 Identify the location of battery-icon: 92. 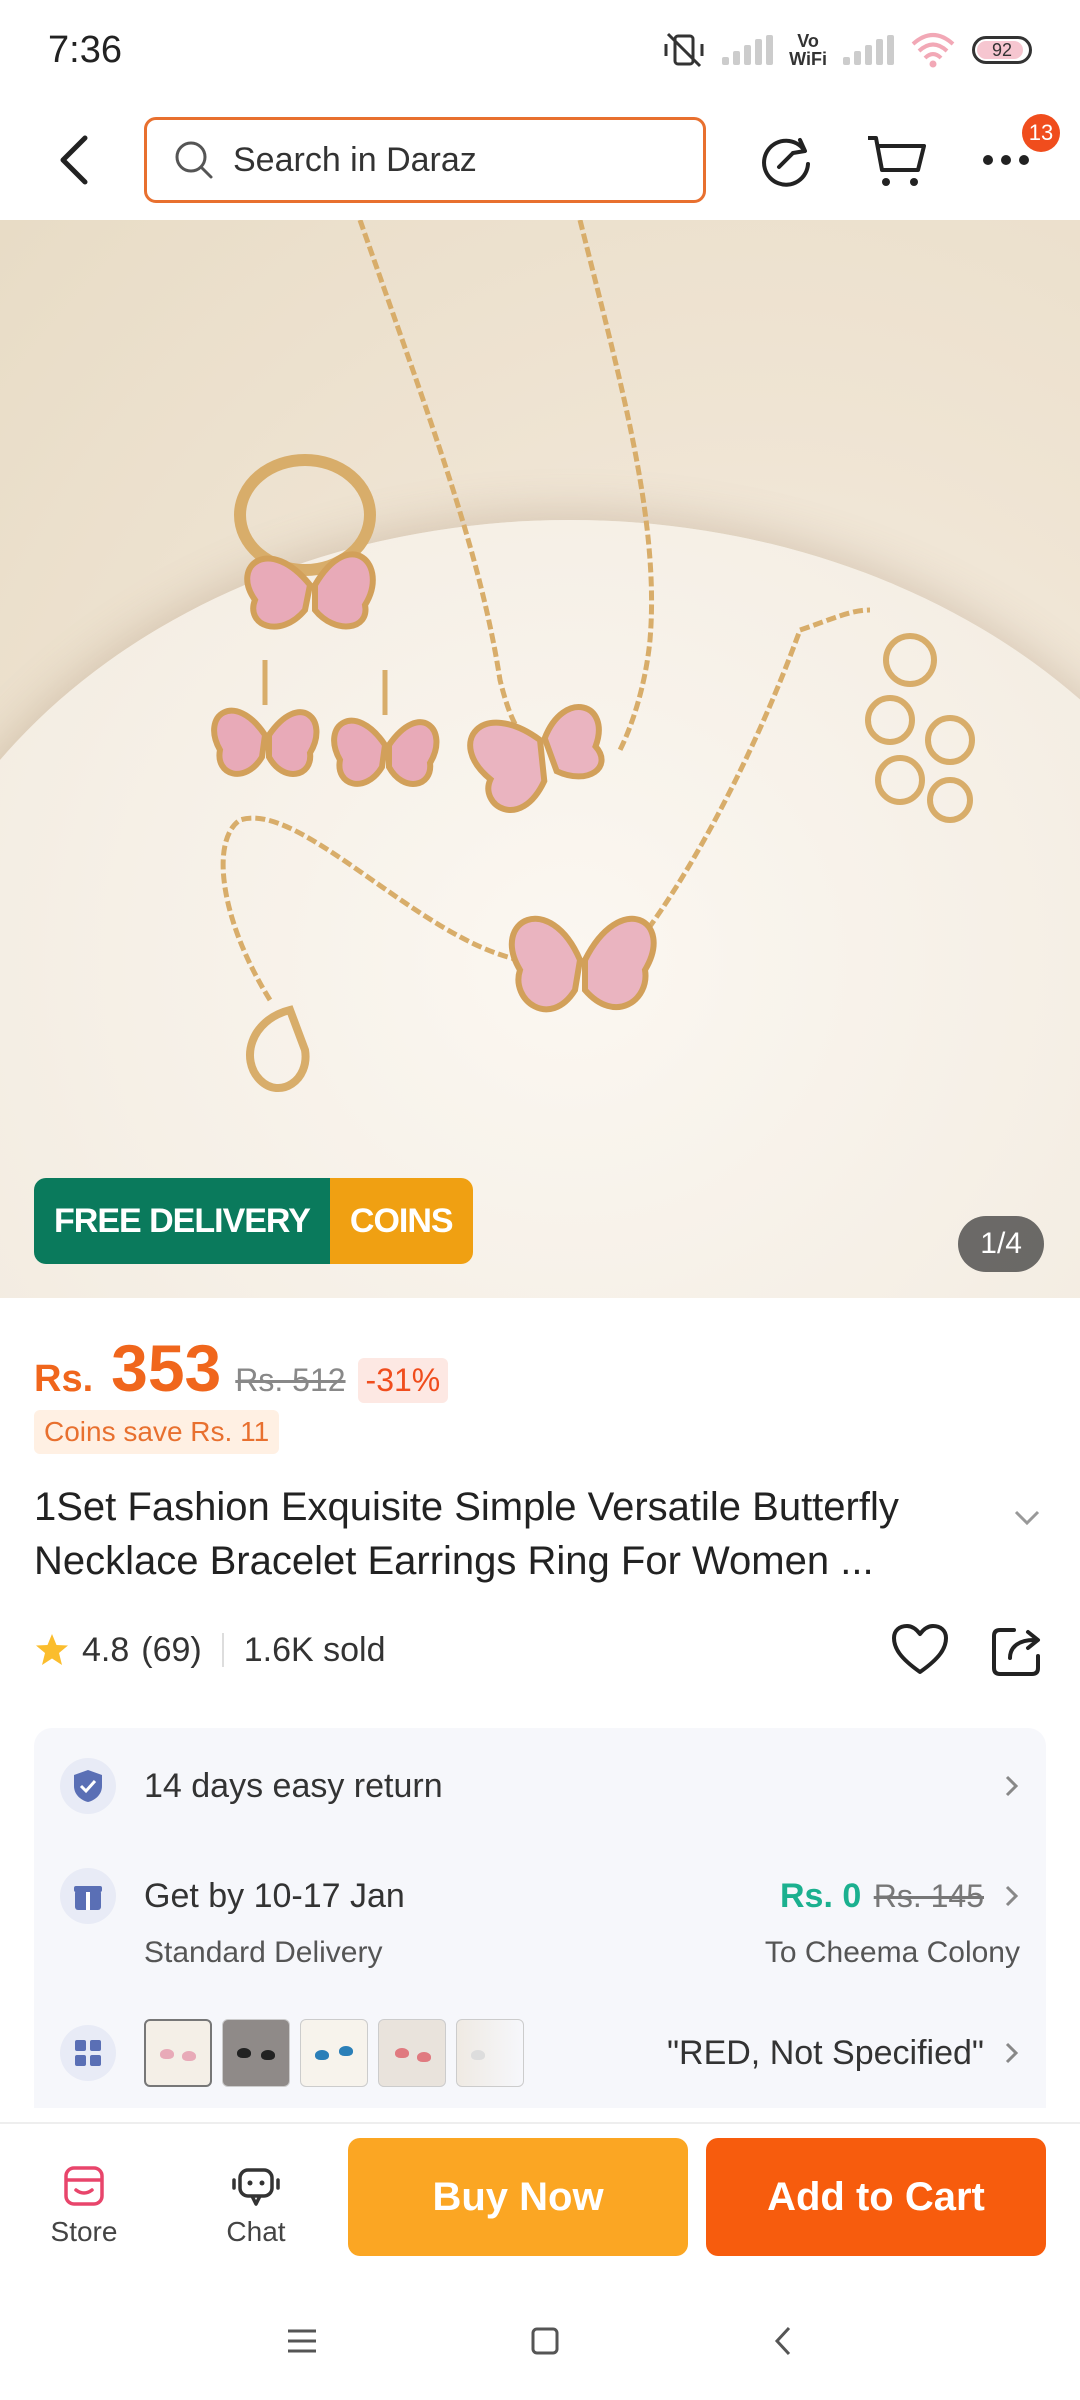
(1002, 50).